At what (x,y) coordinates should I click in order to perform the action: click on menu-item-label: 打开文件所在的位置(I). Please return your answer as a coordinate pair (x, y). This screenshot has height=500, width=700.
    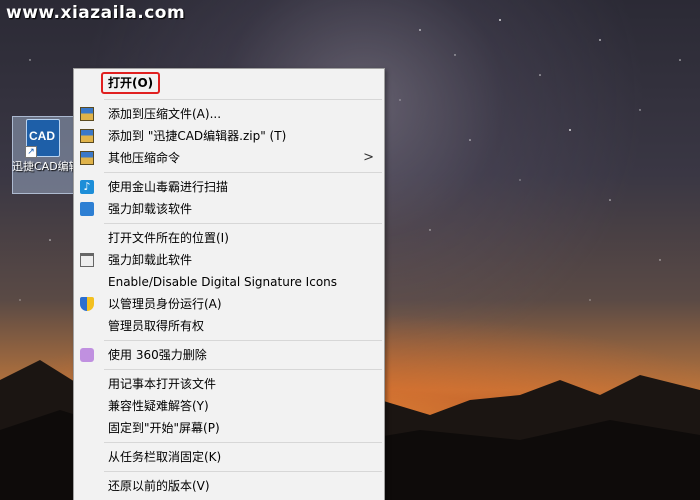
    Looking at the image, I should click on (168, 238).